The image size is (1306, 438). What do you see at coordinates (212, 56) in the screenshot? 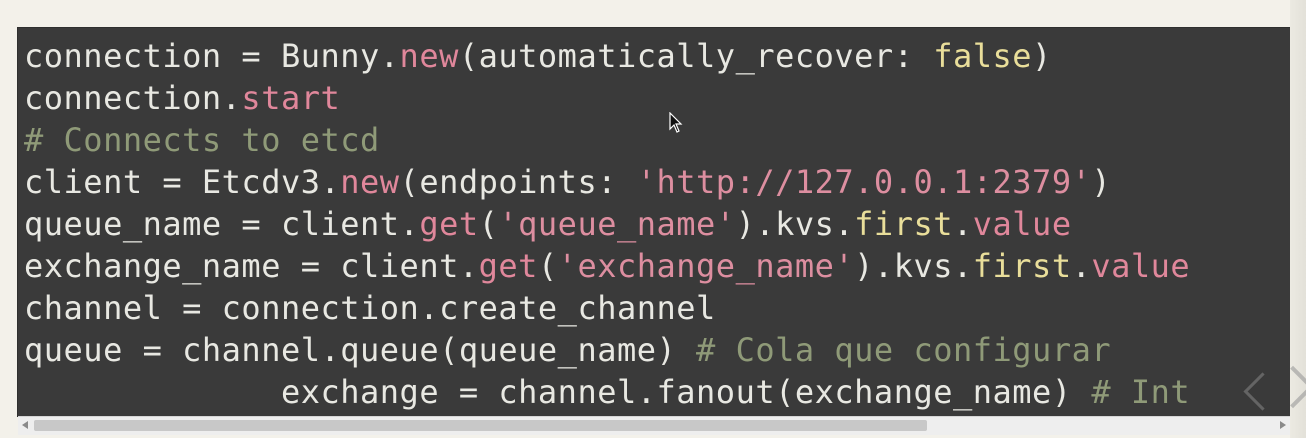
I see `code-token-ident: connection = Bunny.` at bounding box center [212, 56].